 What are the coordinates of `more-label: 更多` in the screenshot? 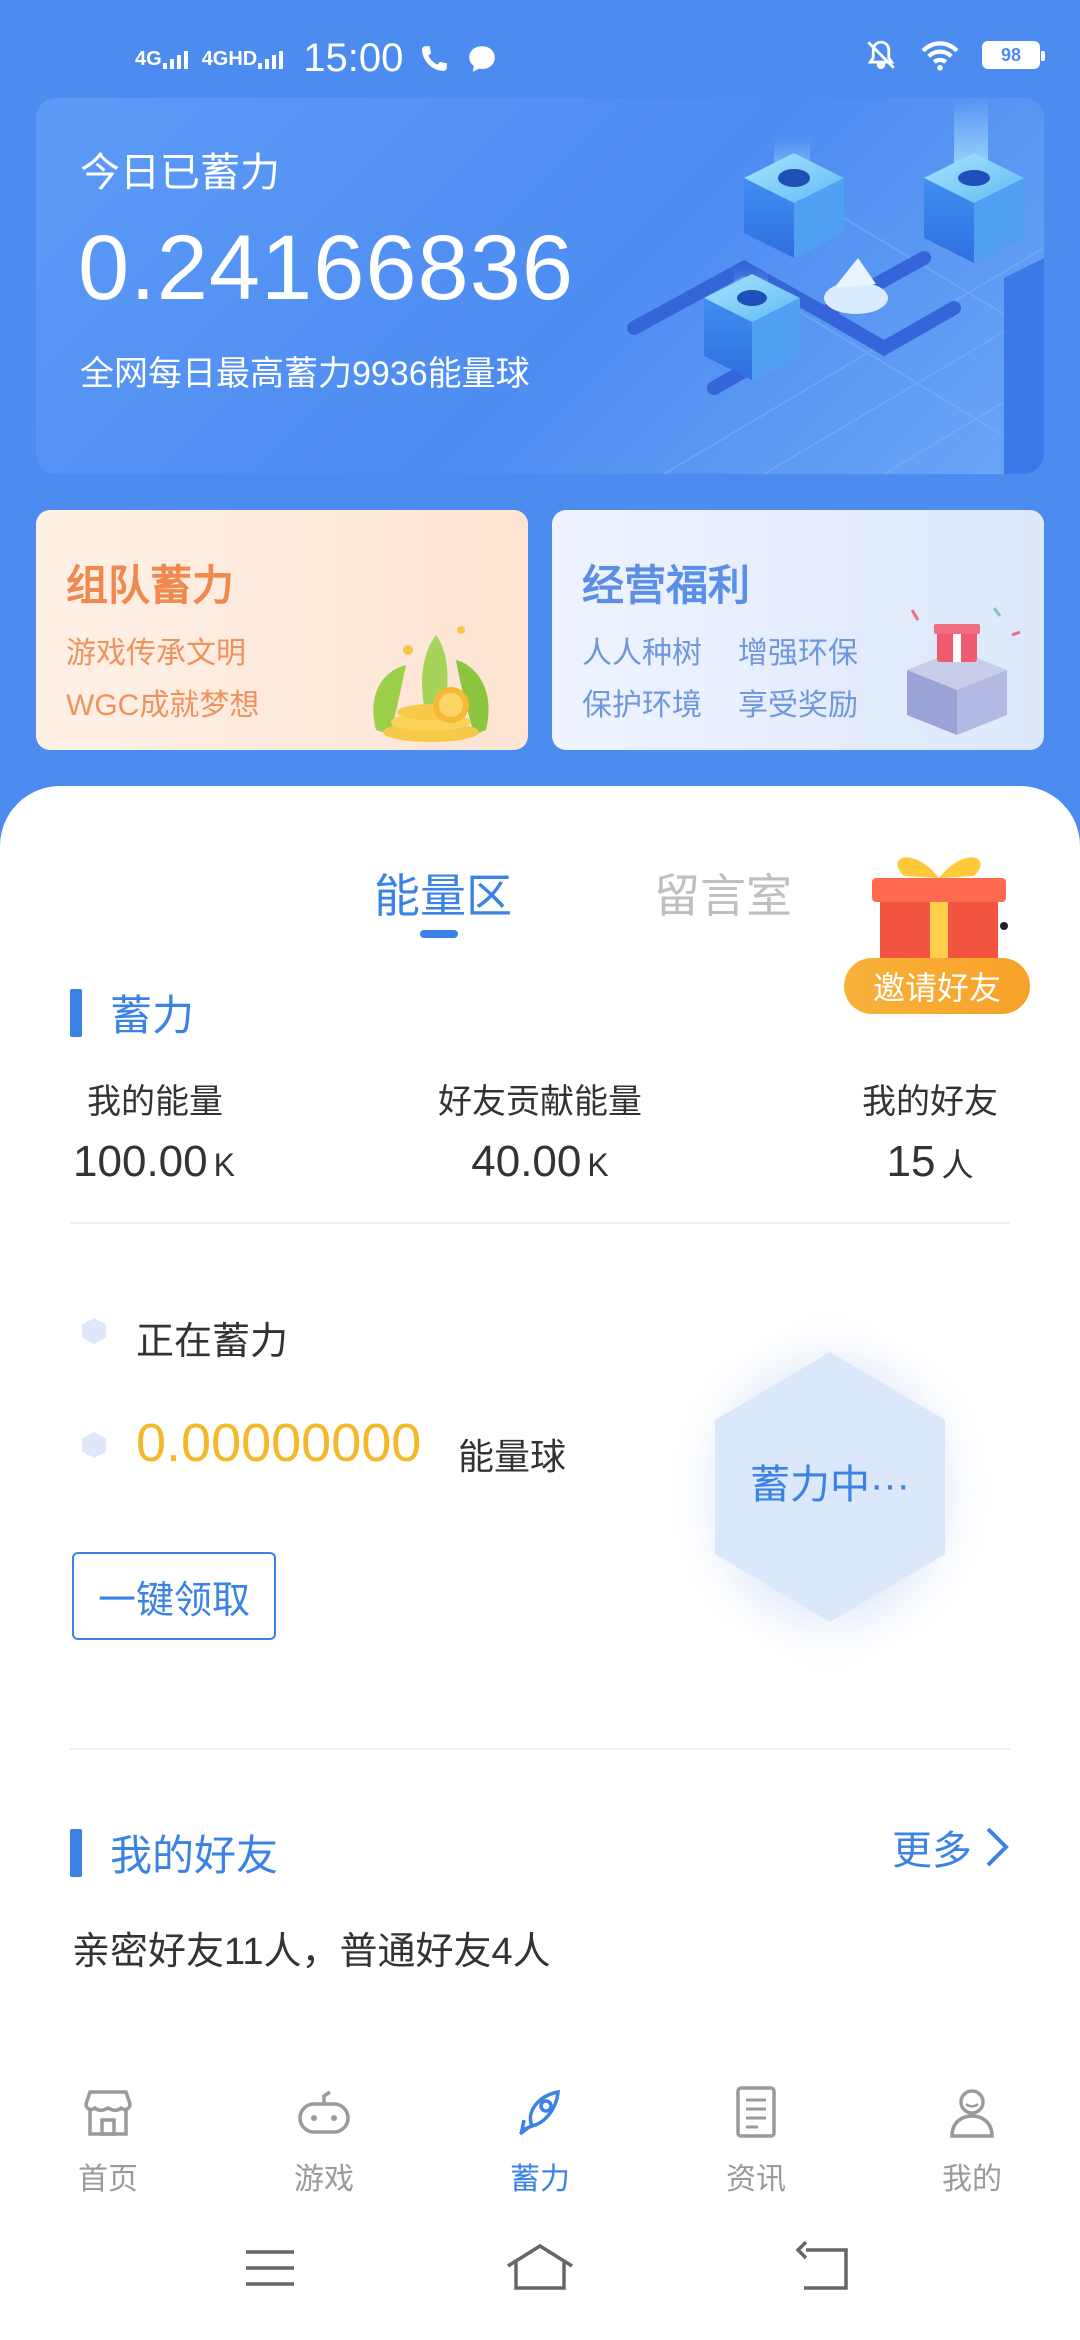 It's located at (932, 1851).